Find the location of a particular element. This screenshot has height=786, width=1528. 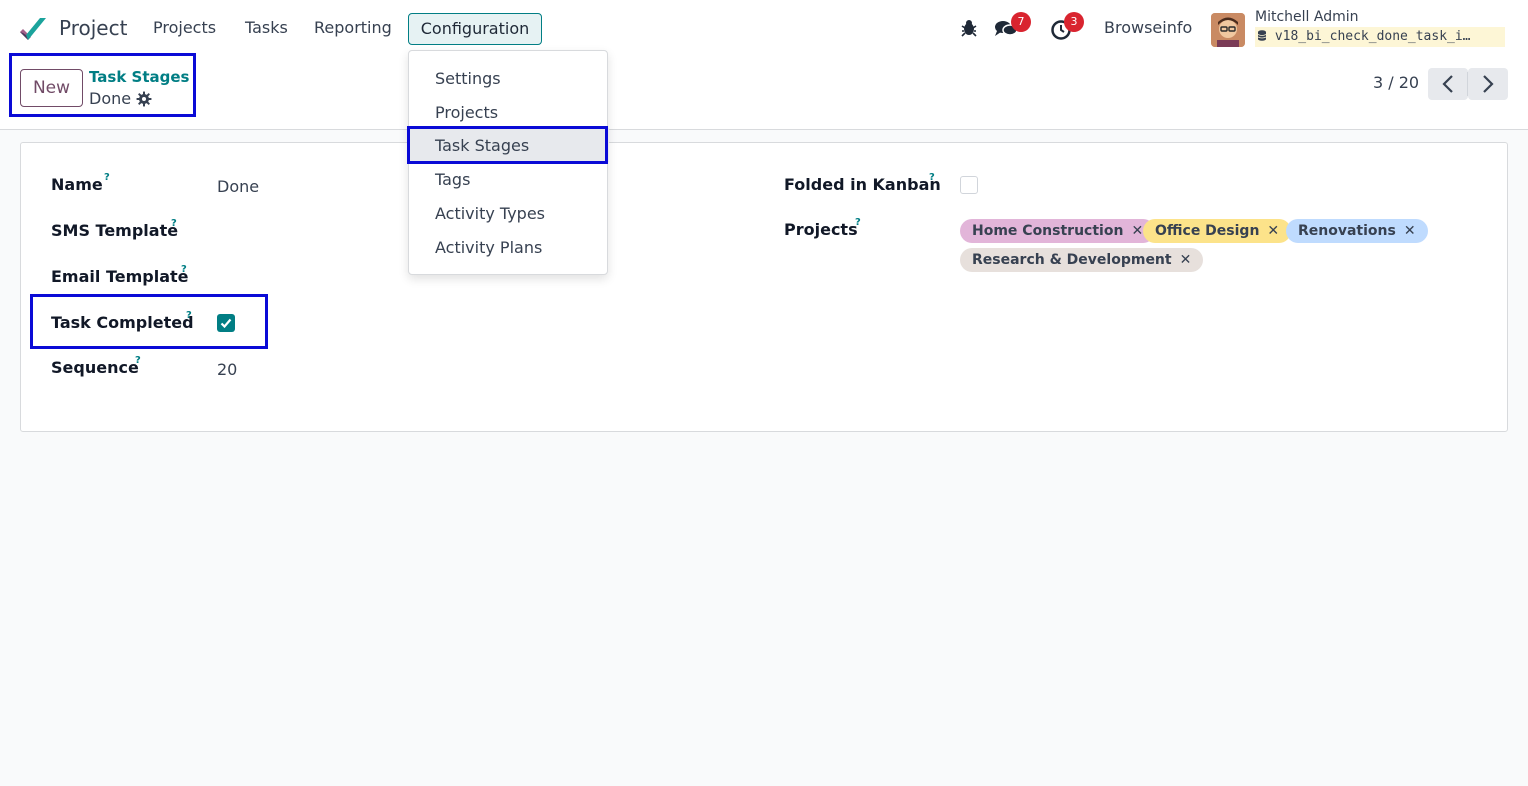

dropdown-item-activity-types: Activity Types is located at coordinates (490, 213).